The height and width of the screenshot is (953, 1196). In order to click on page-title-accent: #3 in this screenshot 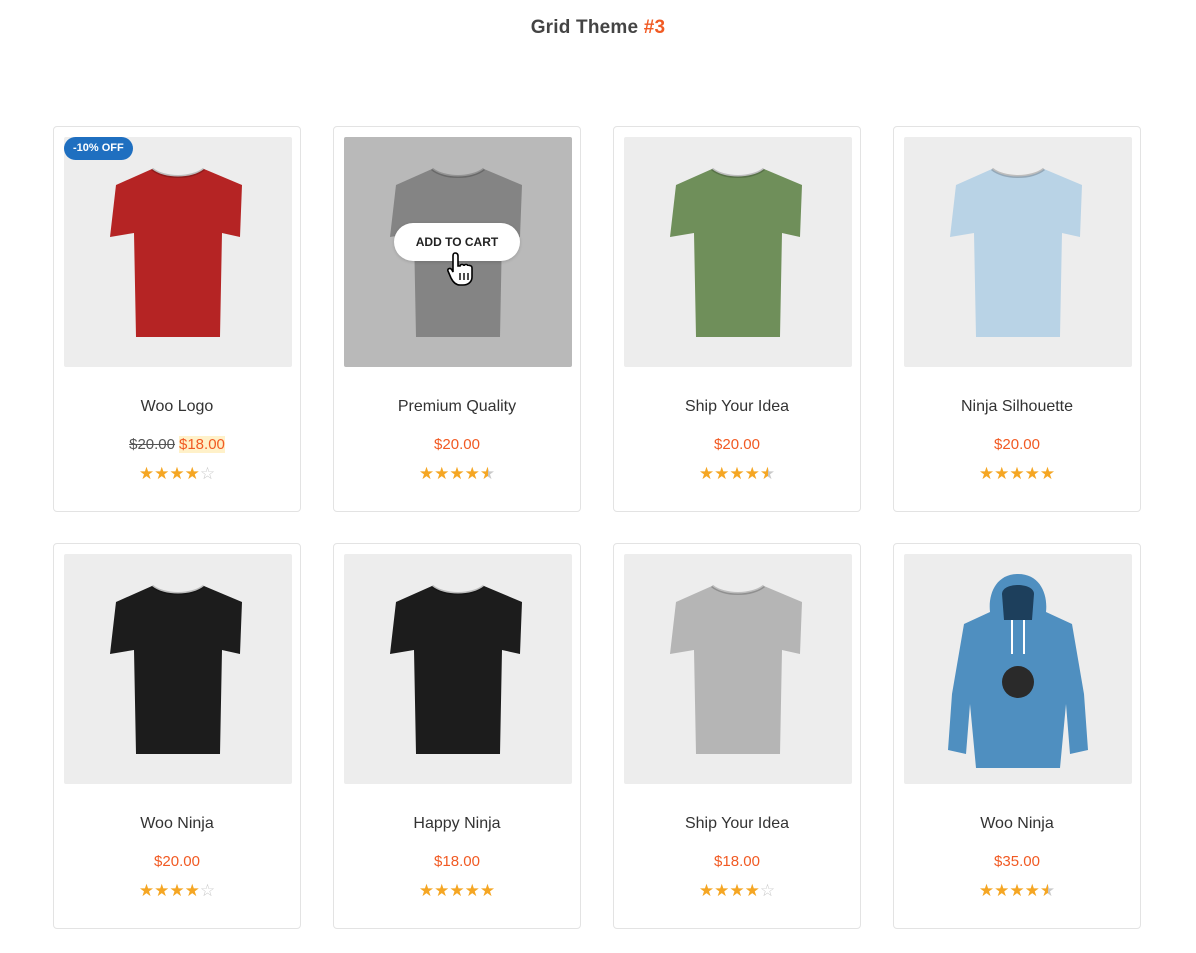, I will do `click(654, 27)`.